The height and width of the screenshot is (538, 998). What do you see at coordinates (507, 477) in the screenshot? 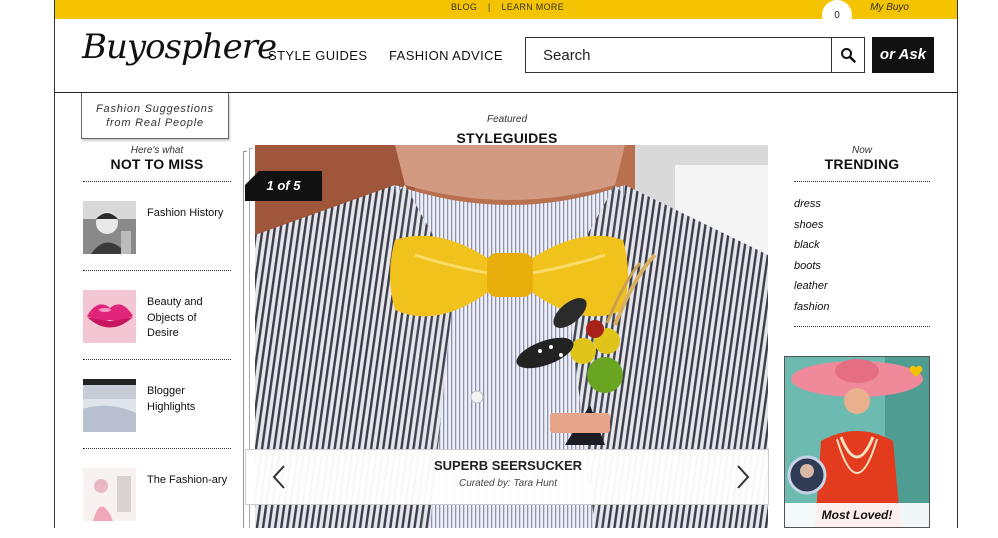
I see `slide-caption: SUPERB SEERSUCKER Curated by: Tara Hunt` at bounding box center [507, 477].